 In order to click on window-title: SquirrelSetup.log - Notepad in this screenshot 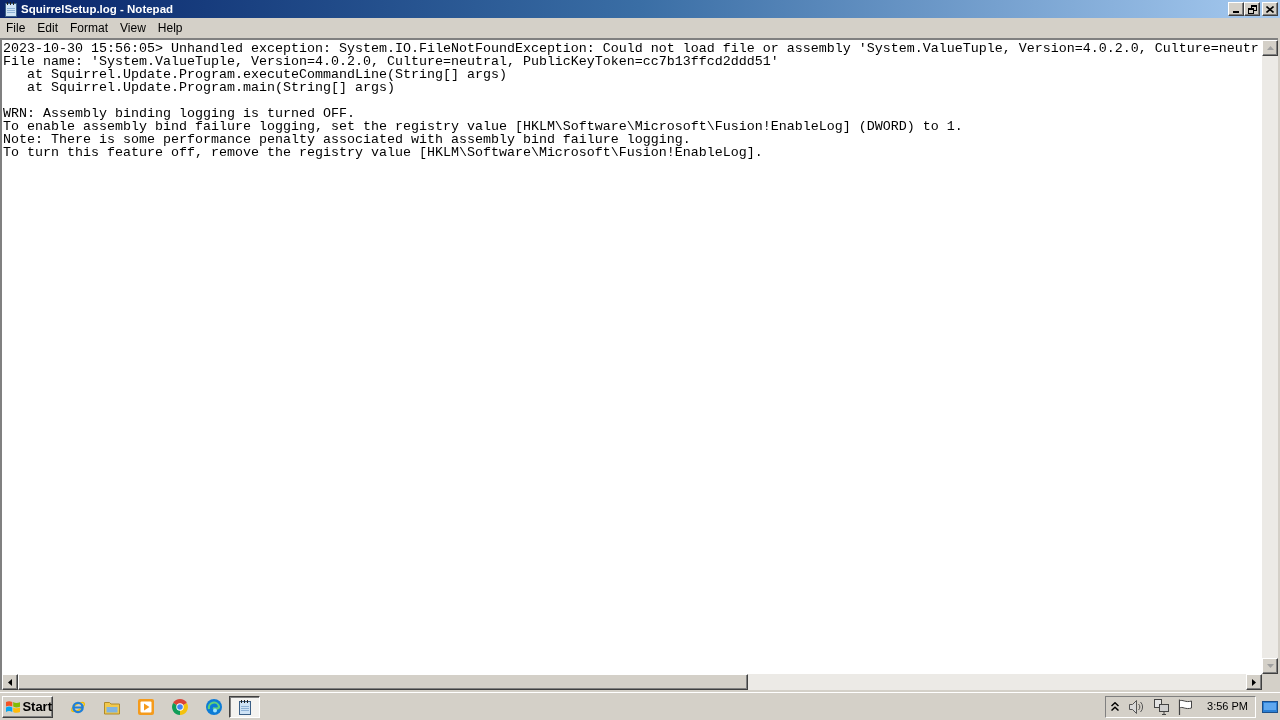, I will do `click(97, 9)`.